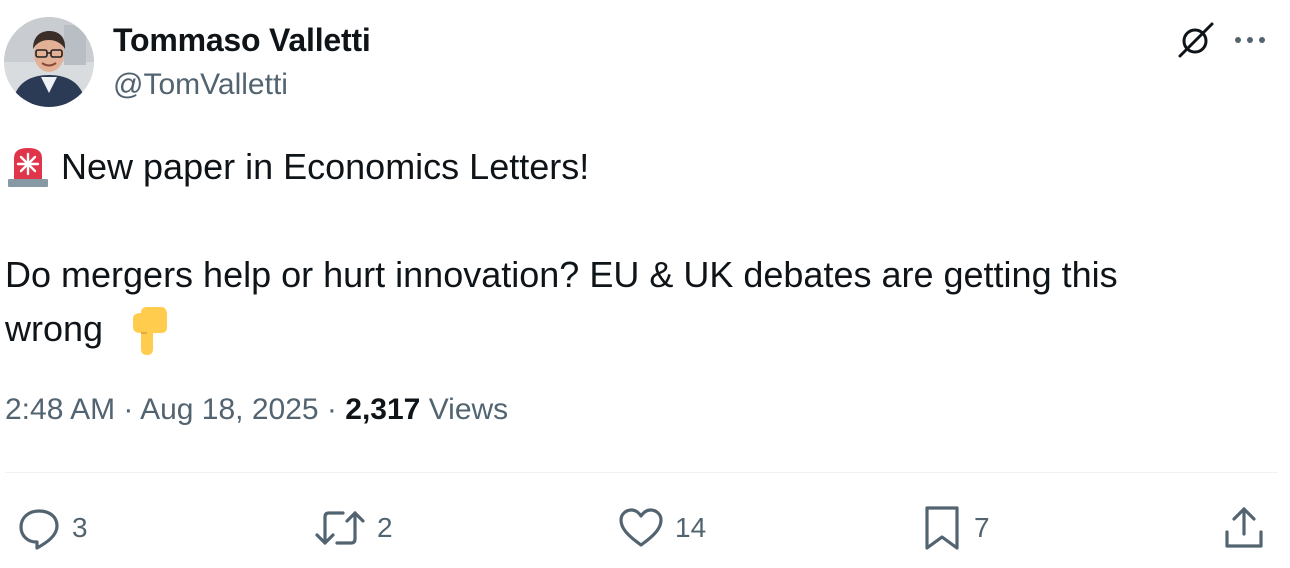  I want to click on tweet-meta: 2:48 AM · Aug 18, 2025 · 2,317 Views, so click(256, 410).